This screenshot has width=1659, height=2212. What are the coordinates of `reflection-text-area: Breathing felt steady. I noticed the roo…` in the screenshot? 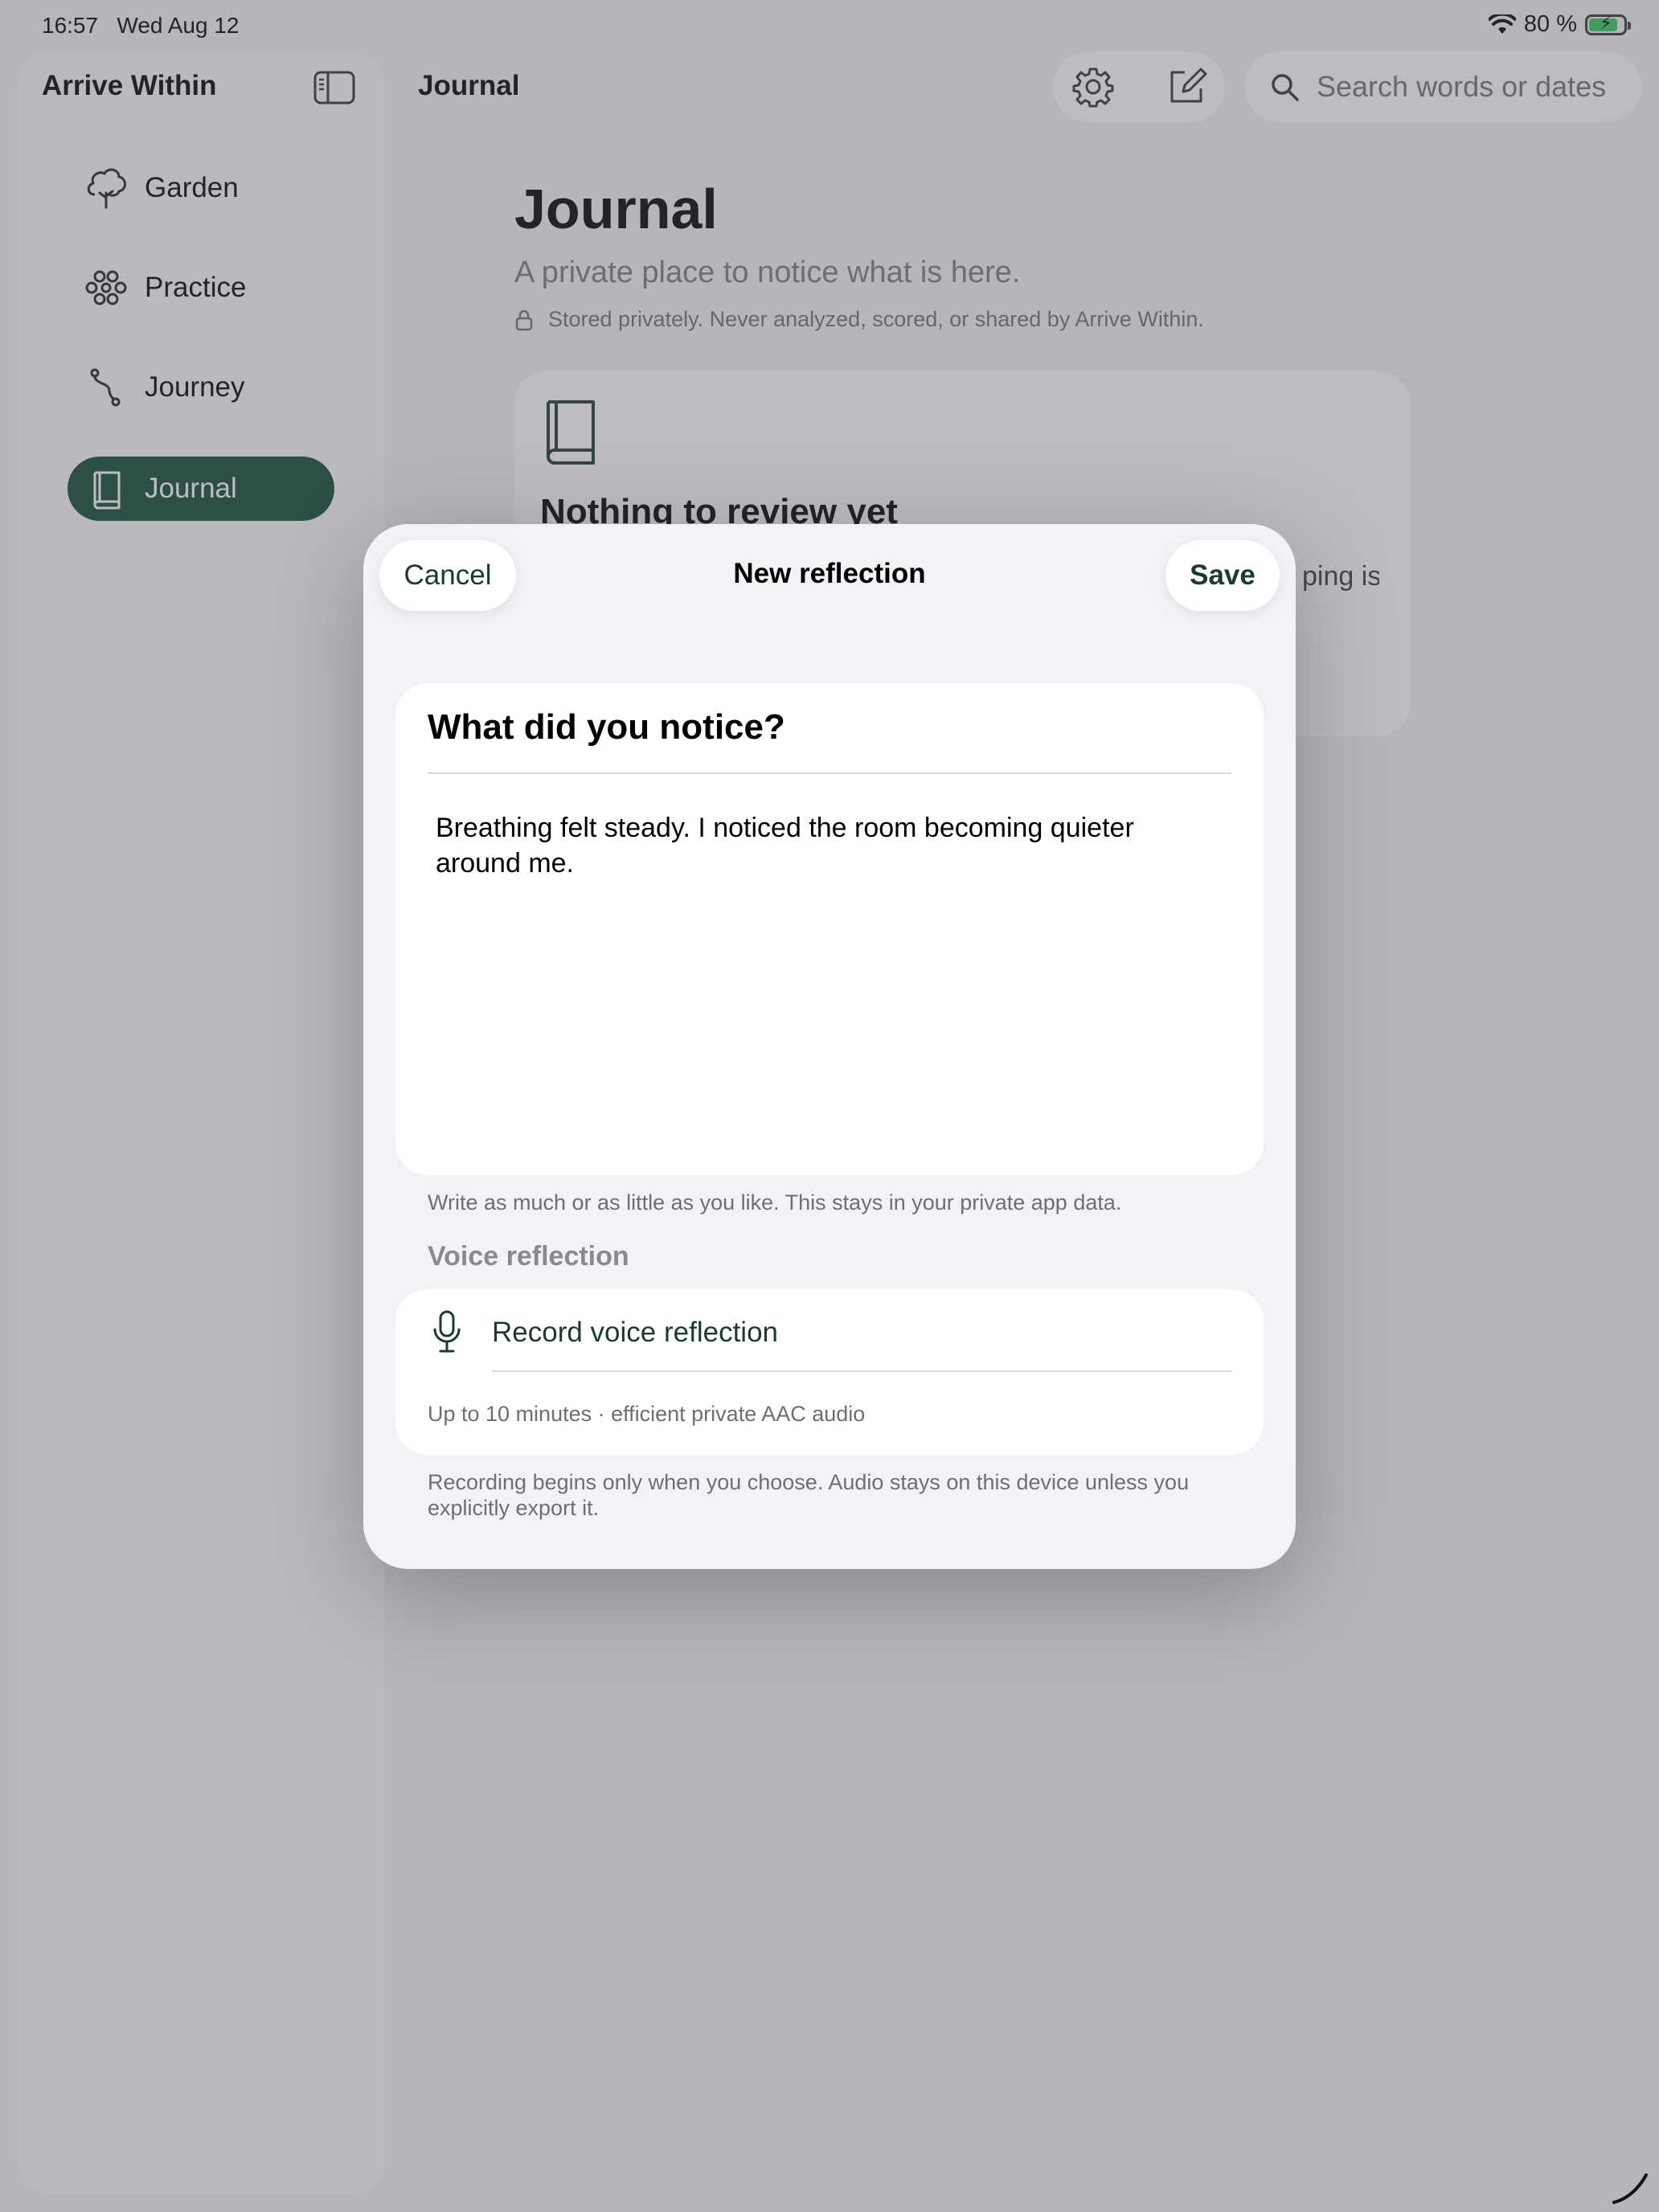 It's located at (829, 845).